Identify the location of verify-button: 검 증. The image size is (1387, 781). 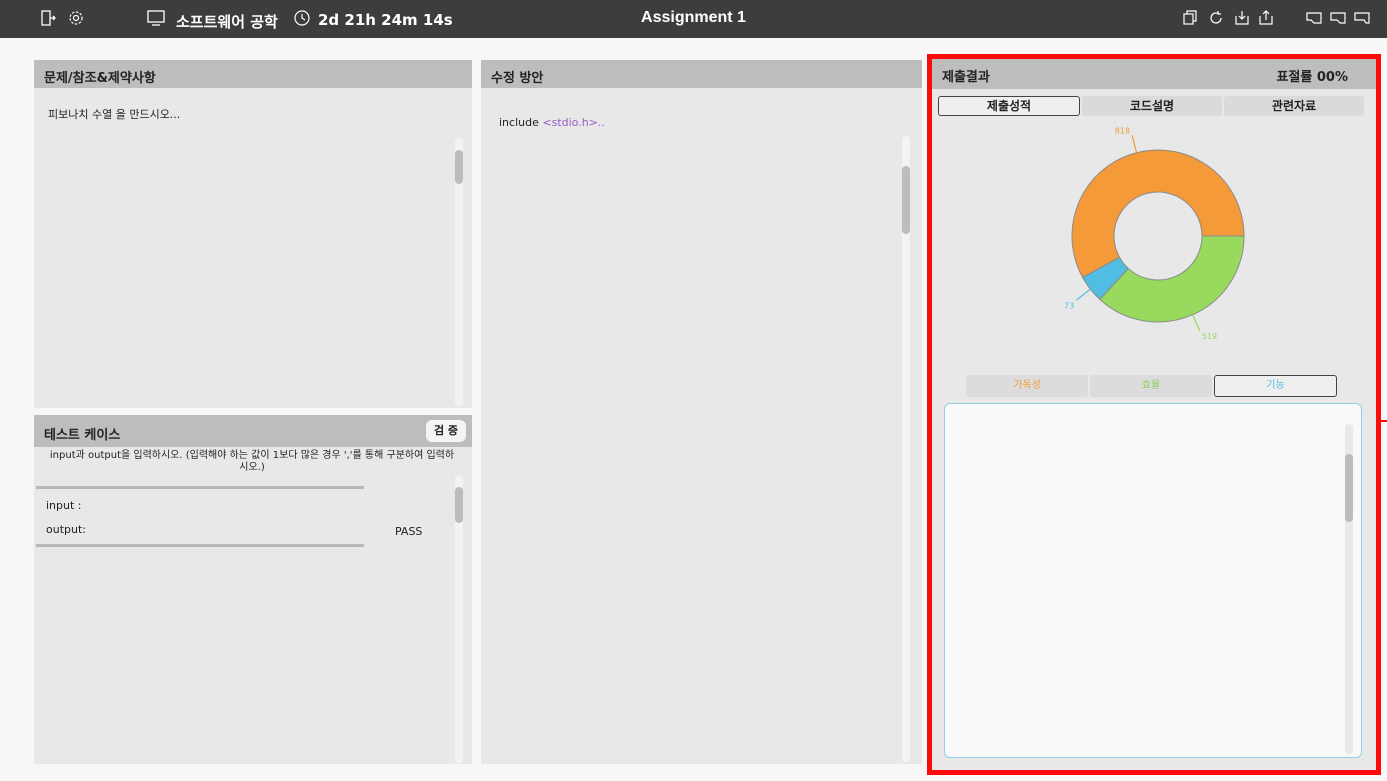
(446, 431).